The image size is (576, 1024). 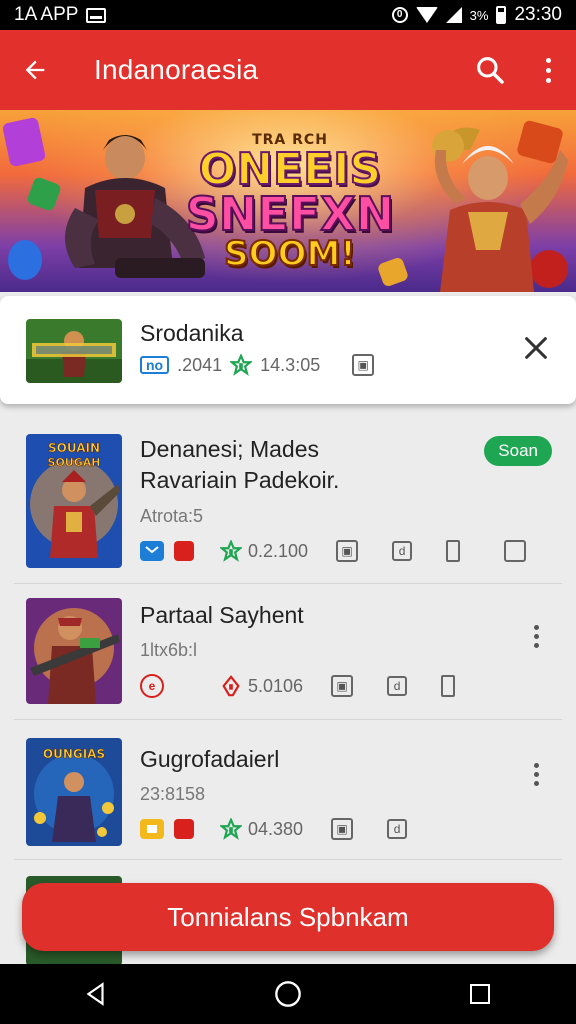 I want to click on app-thumbnail: OUNGIAS, so click(x=74, y=792).